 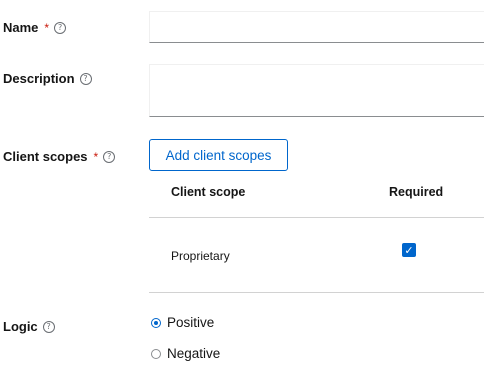 I want to click on client-scopes-label: Client scopes * ?, so click(x=59, y=156).